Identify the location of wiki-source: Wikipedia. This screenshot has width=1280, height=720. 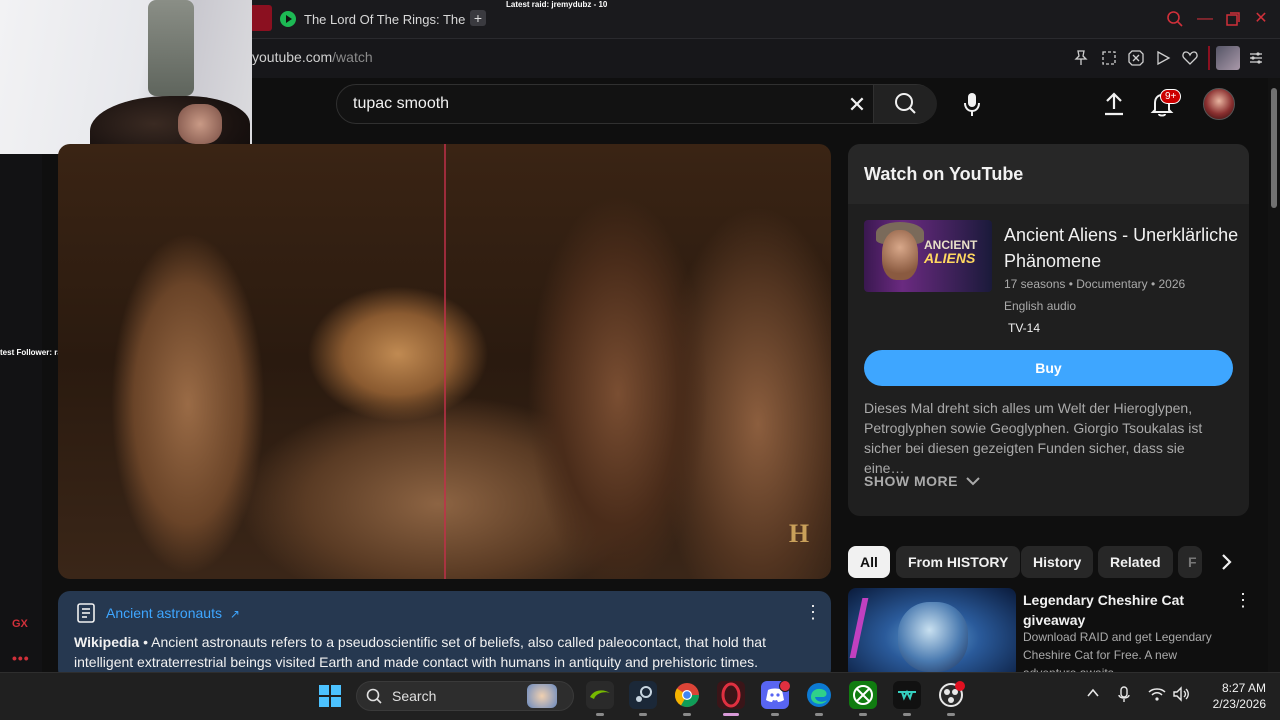
(107, 642).